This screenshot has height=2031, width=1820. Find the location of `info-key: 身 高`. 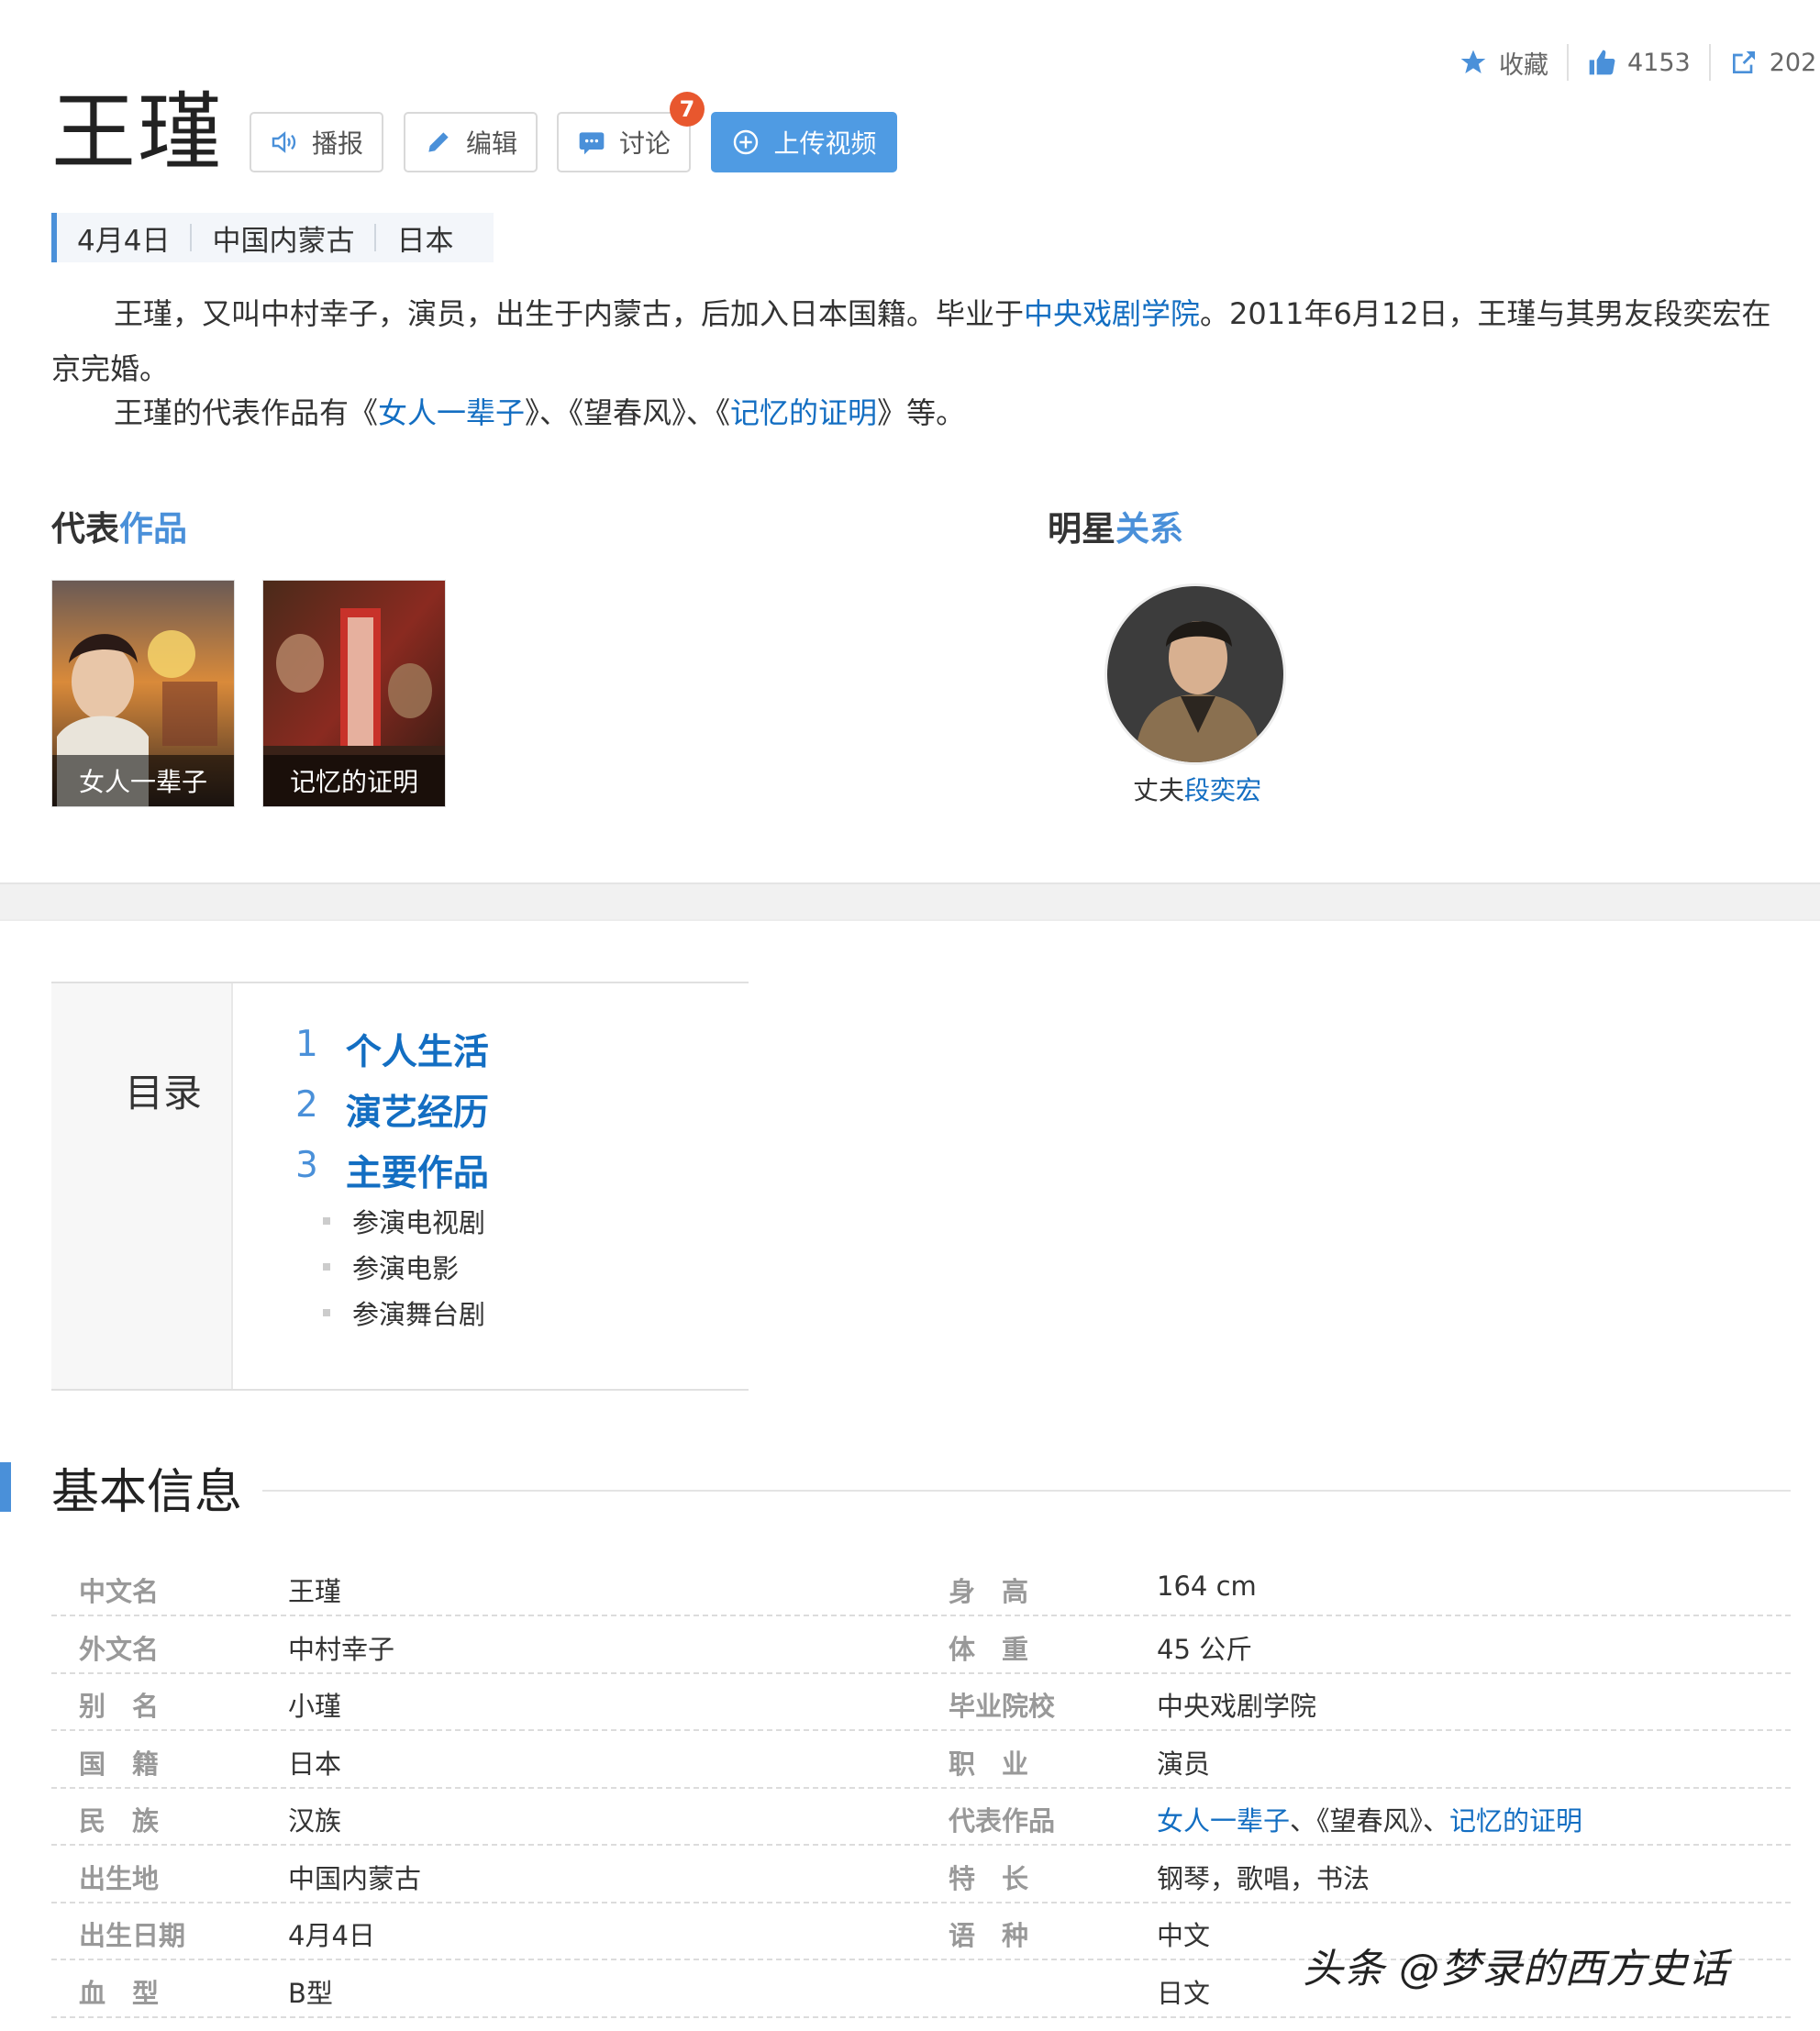

info-key: 身 高 is located at coordinates (989, 1592).